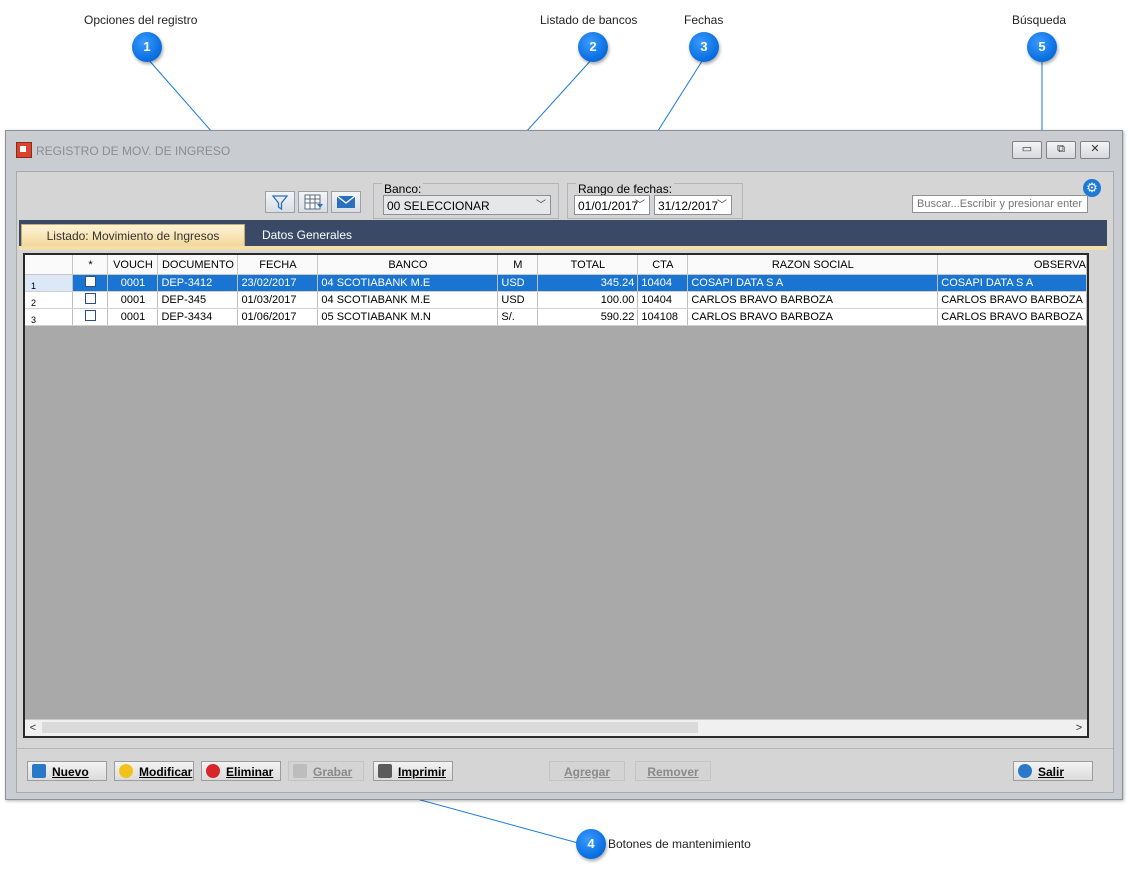  Describe the element at coordinates (213, 771) in the screenshot. I see `delete-icon` at that location.